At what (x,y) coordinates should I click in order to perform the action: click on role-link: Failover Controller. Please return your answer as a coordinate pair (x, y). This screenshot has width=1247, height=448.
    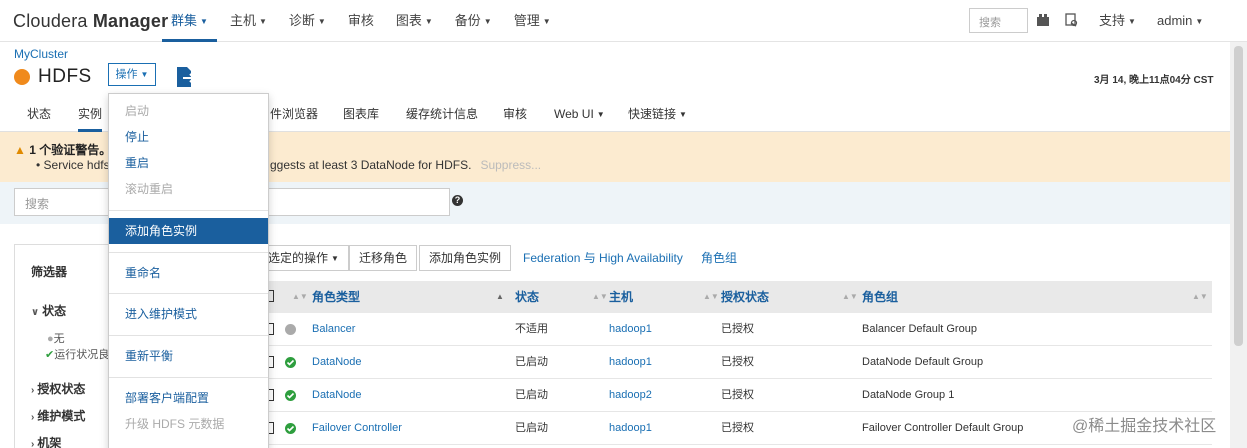
    Looking at the image, I should click on (357, 428).